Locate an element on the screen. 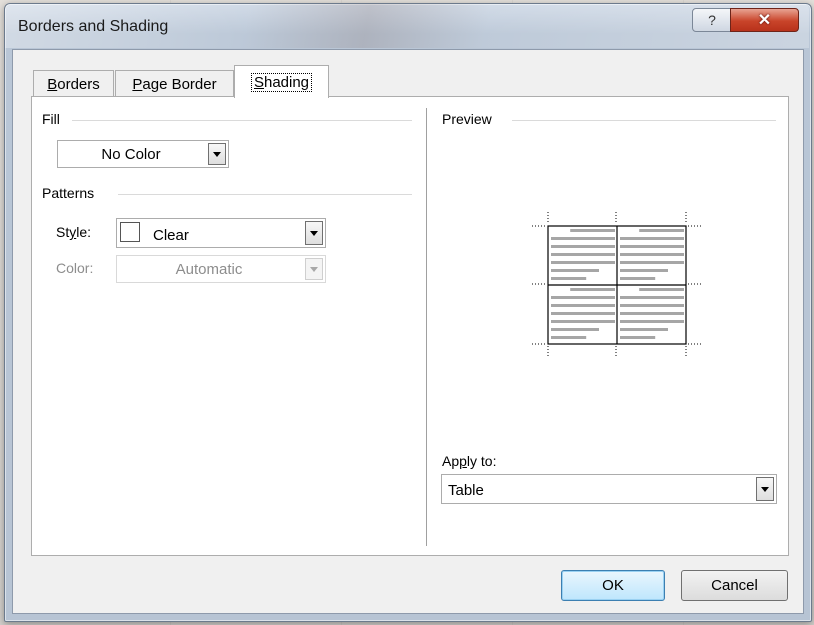  help-button: ? is located at coordinates (712, 20).